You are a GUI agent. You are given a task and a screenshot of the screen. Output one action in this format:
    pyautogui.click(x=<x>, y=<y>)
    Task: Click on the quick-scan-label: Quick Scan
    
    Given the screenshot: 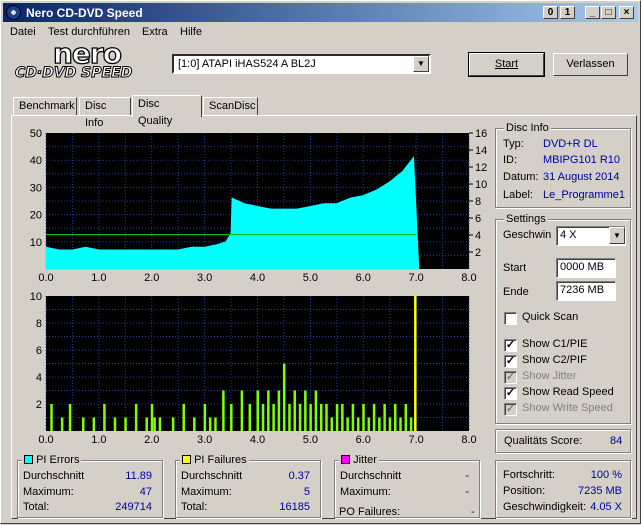 What is the action you would take?
    pyautogui.click(x=550, y=317)
    